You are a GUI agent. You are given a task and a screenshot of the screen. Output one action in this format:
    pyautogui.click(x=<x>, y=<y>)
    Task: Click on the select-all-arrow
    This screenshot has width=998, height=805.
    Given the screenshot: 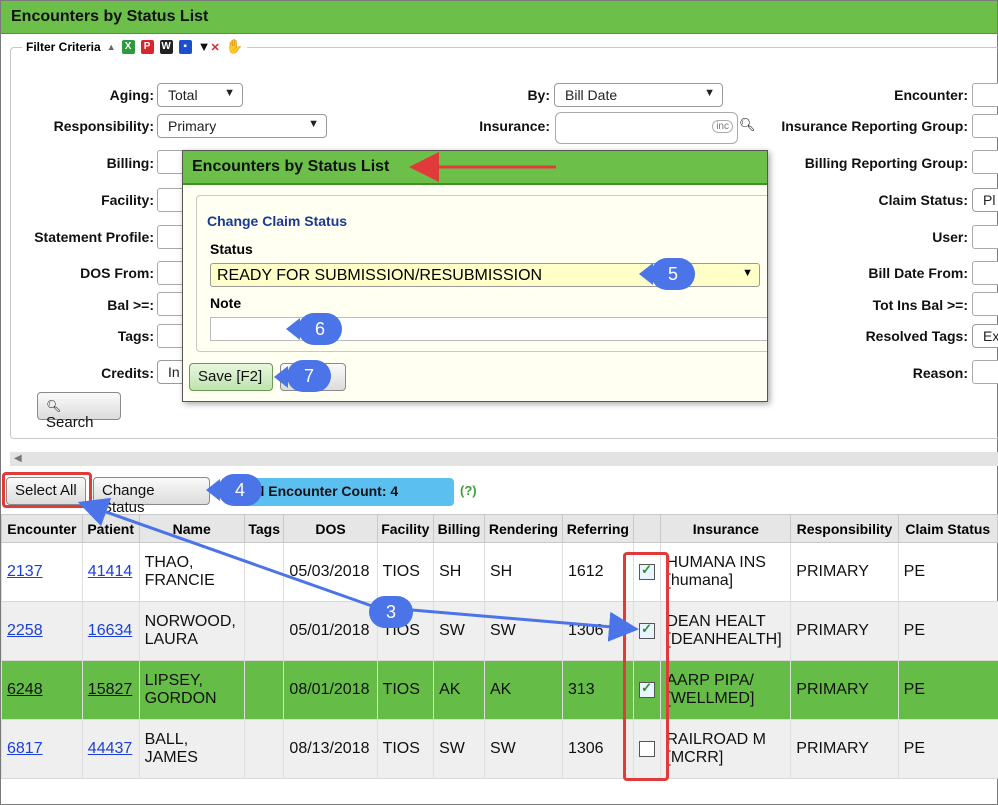 What is the action you would take?
    pyautogui.click(x=225, y=552)
    